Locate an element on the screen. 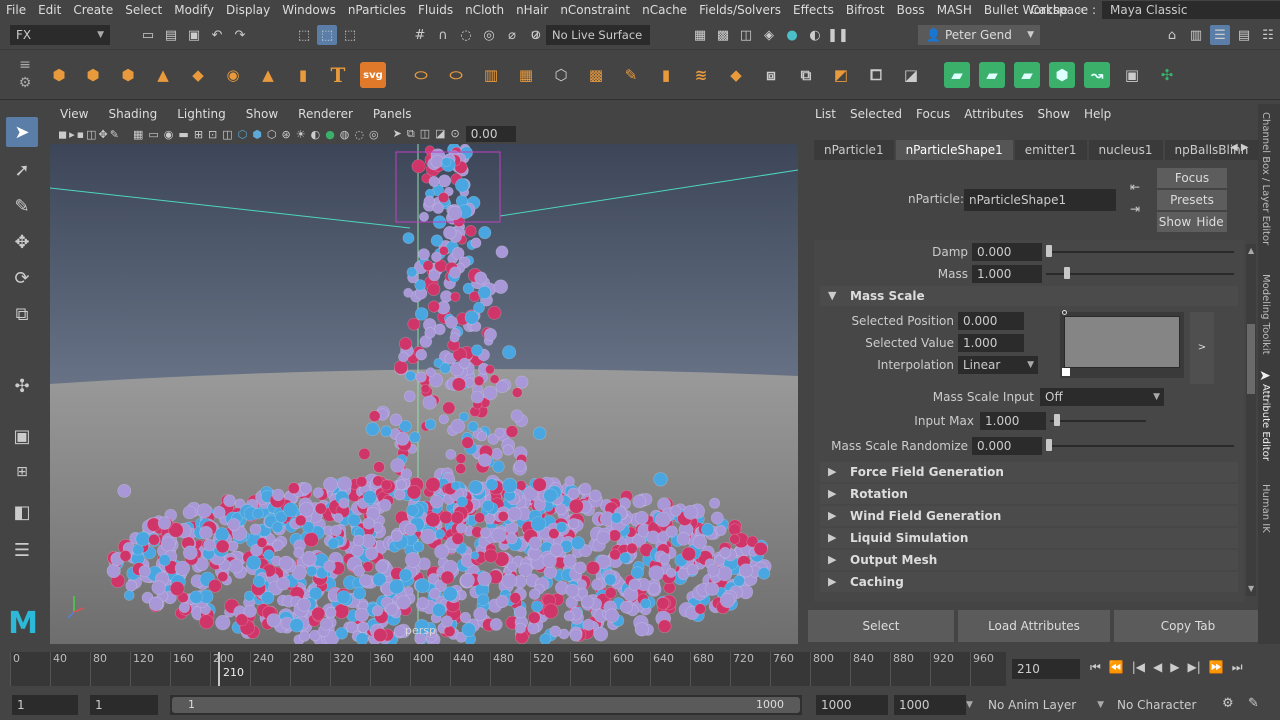 The width and height of the screenshot is (1280, 720). section-rotation: ▶ Rotation is located at coordinates (1029, 494).